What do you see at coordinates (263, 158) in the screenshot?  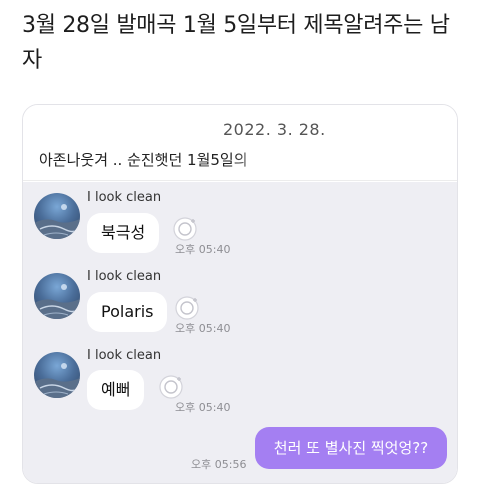 I see `preview-fade` at bounding box center [263, 158].